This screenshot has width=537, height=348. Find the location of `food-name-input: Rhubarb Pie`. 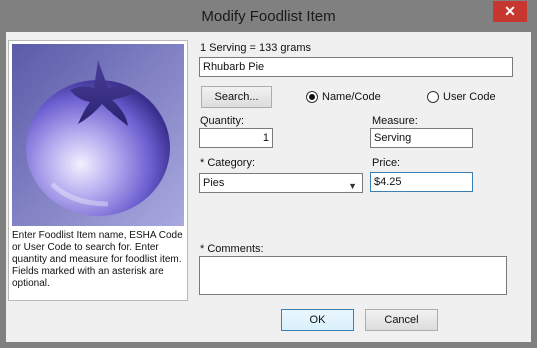

food-name-input: Rhubarb Pie is located at coordinates (356, 67).